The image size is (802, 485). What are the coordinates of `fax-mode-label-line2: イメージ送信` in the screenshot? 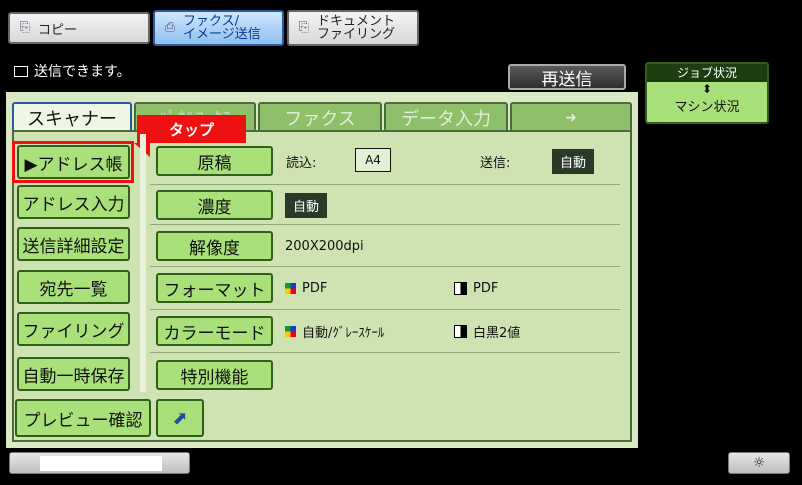 It's located at (222, 34).